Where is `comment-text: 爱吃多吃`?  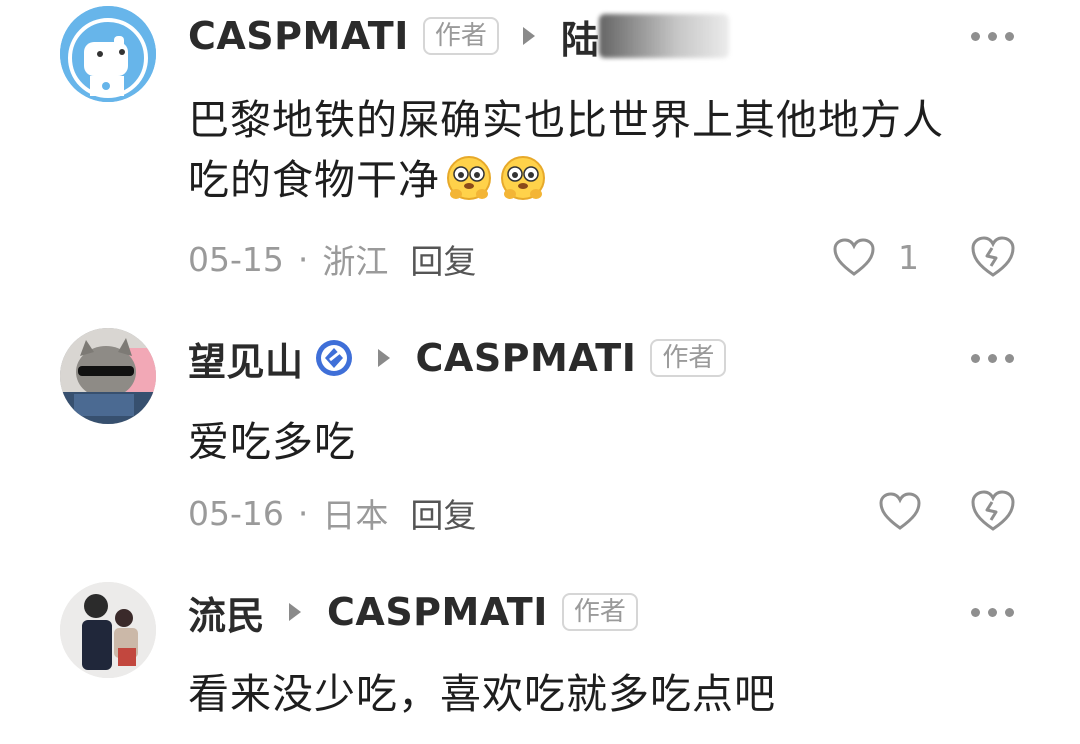
comment-text: 爱吃多吃 is located at coordinates (272, 442).